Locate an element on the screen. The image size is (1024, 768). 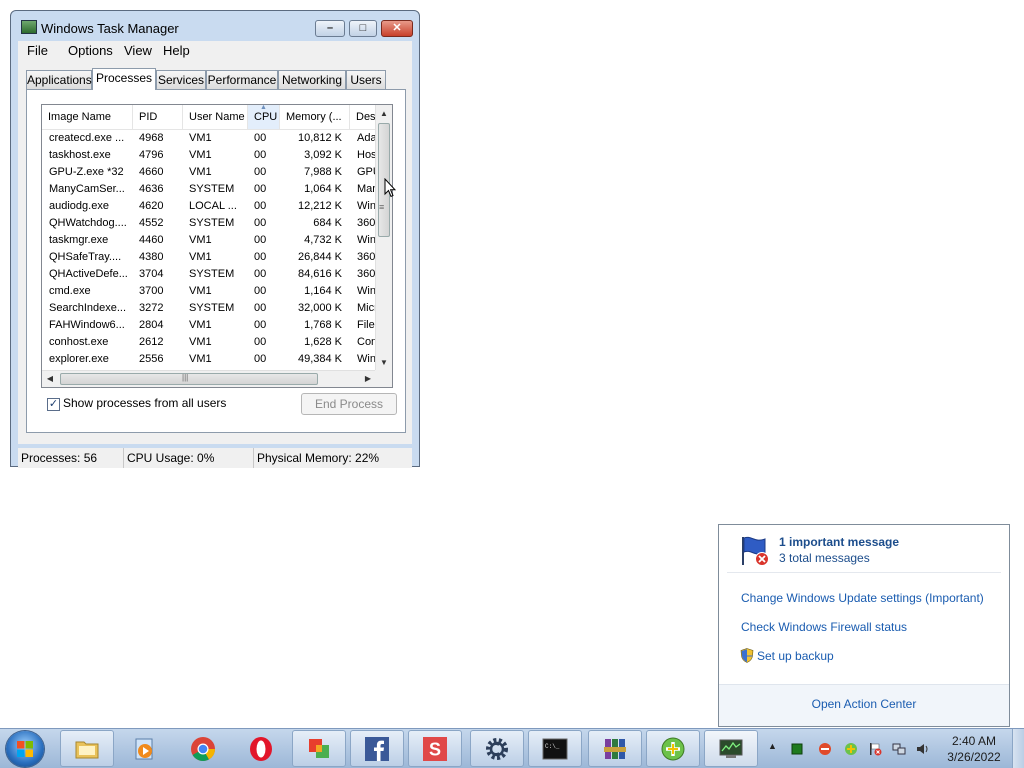
taskbar-chrome is located at coordinates (203, 748).